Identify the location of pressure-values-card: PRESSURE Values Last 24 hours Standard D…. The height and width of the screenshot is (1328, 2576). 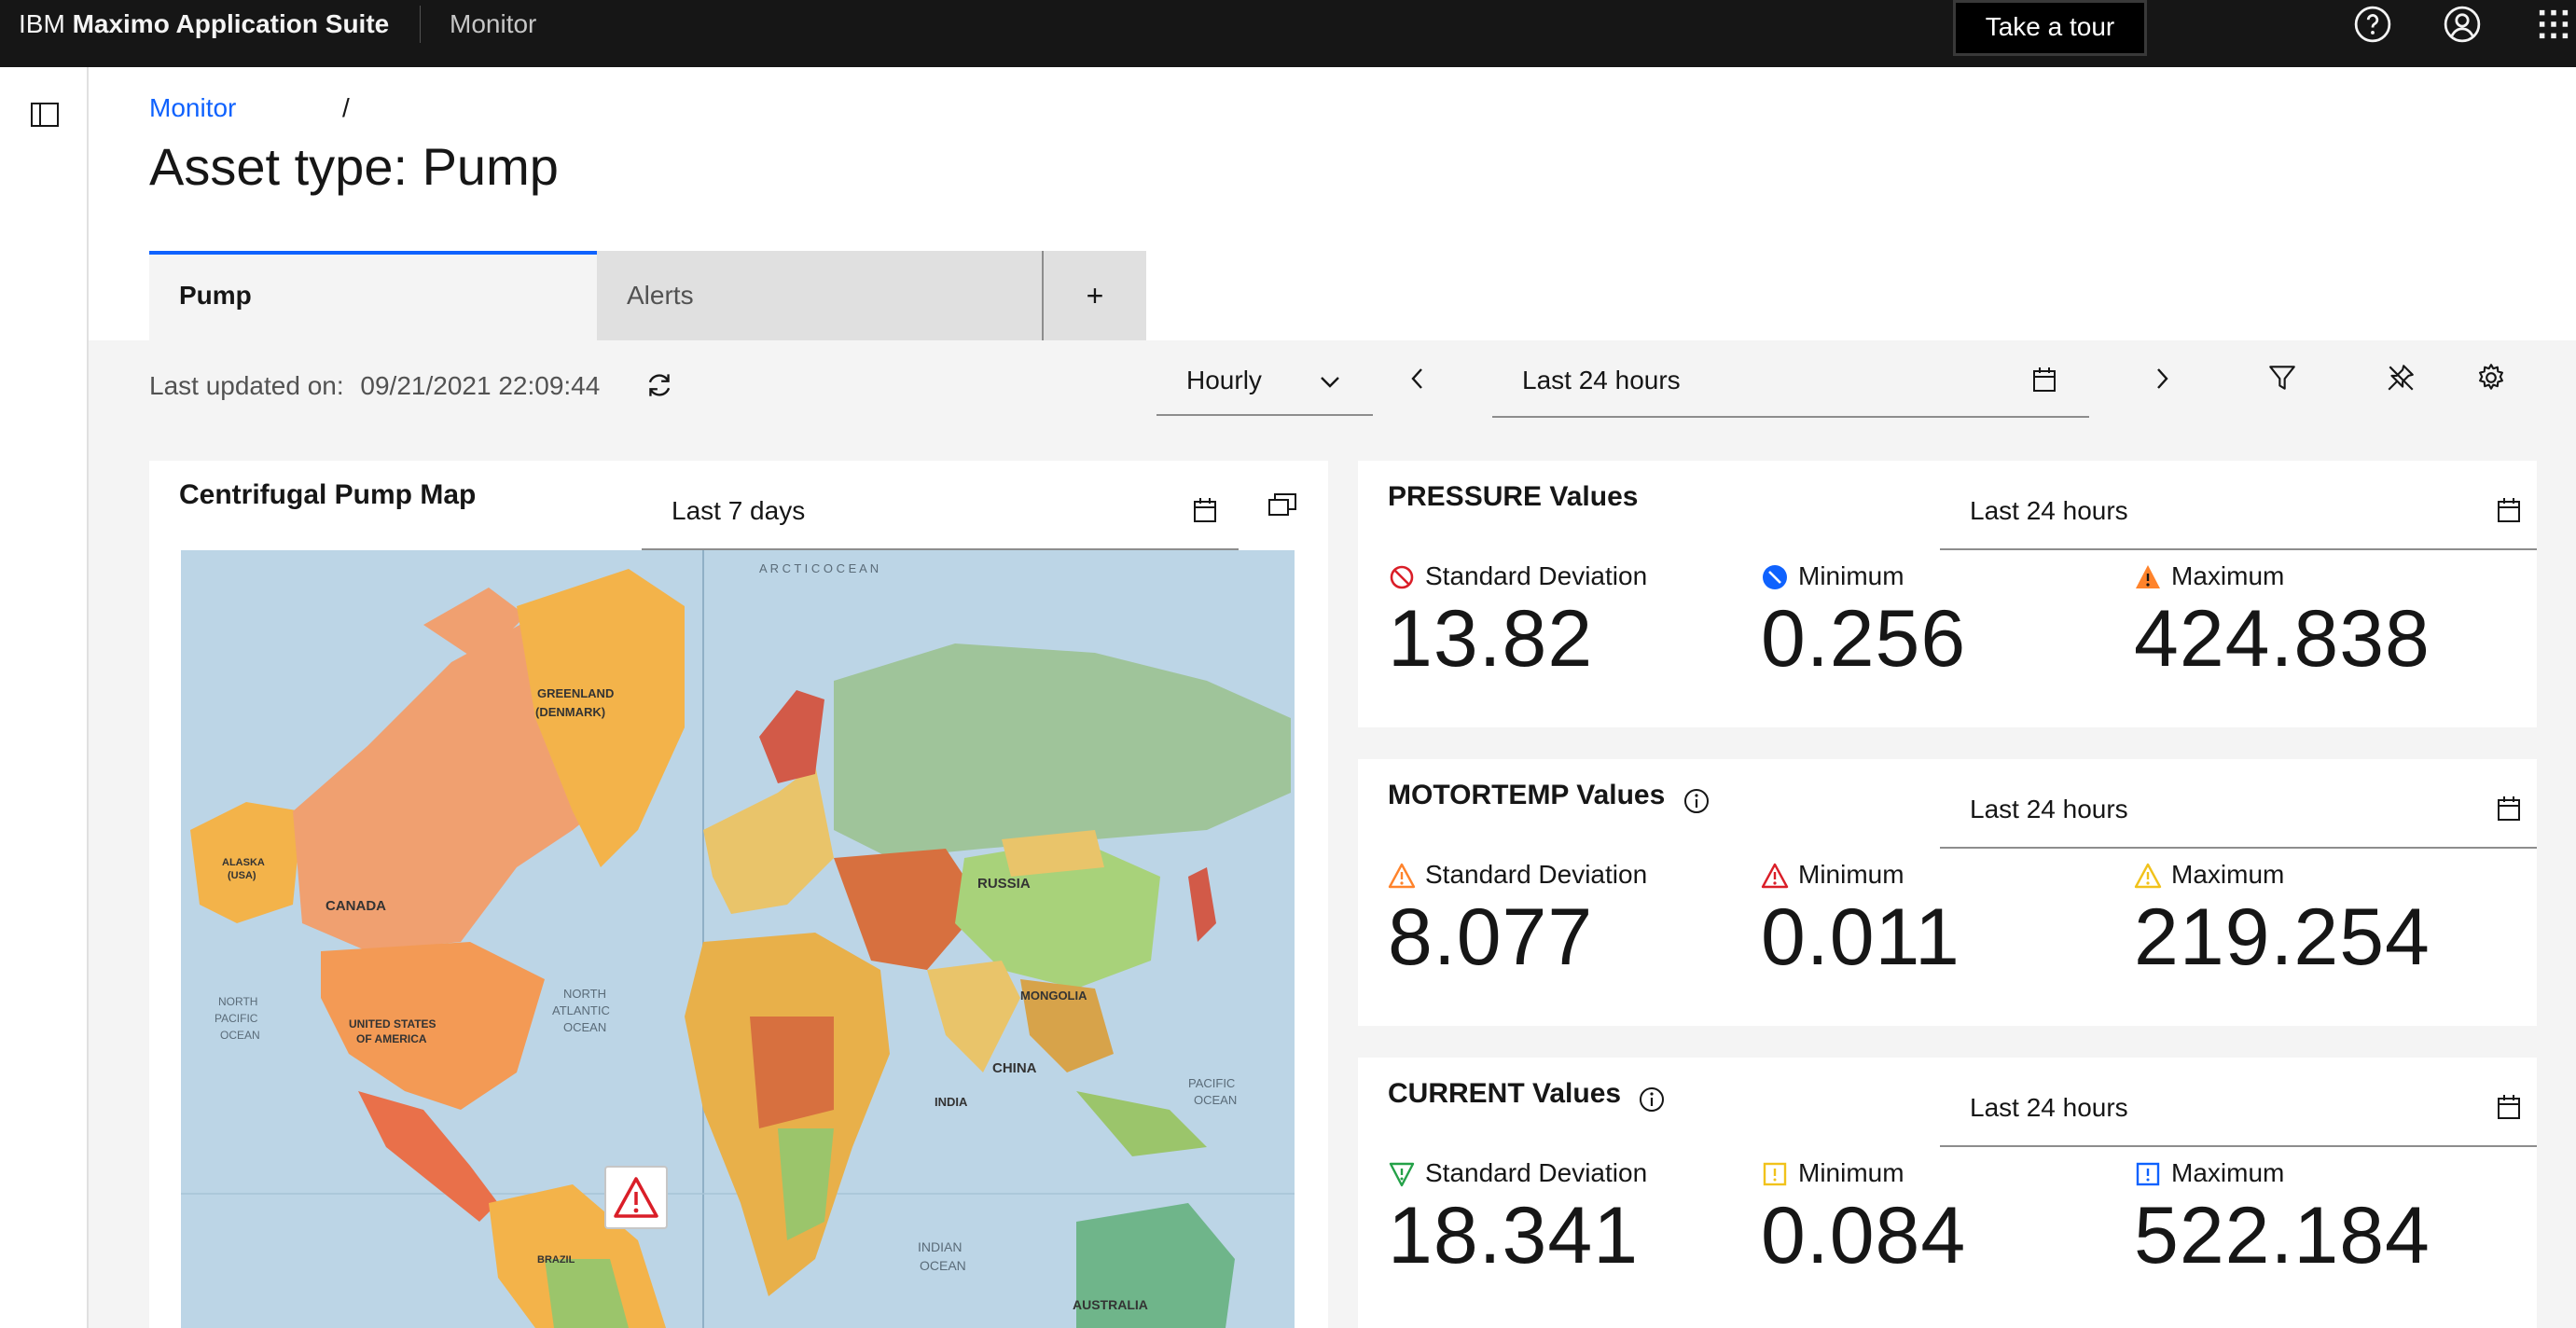
(1947, 594).